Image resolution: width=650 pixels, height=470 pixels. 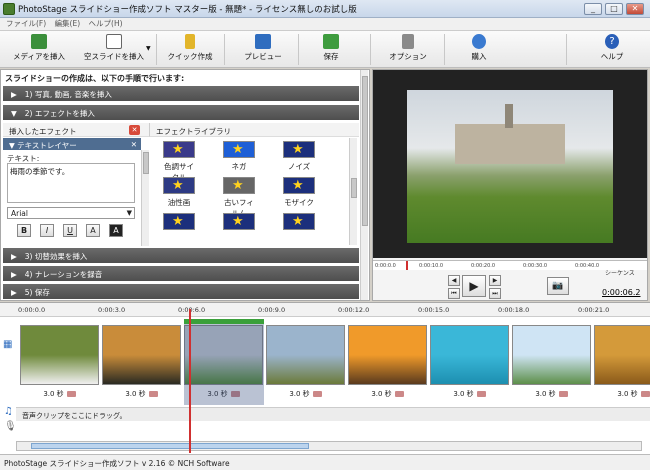 What do you see at coordinates (612, 41) in the screenshot?
I see `help-icon: ?` at bounding box center [612, 41].